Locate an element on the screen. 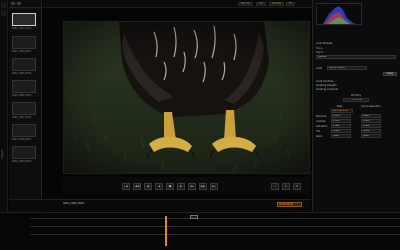 This screenshot has height=250, width=400. look-presets-header: Look Presets is located at coordinates (324, 43).